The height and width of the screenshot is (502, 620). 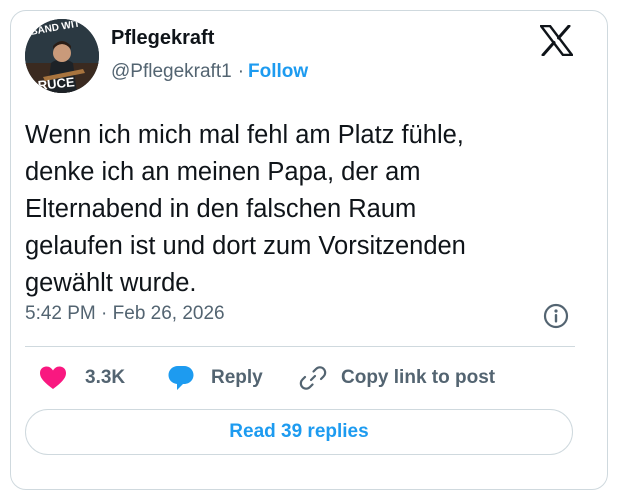 What do you see at coordinates (223, 172) in the screenshot?
I see `tweet-line: denke ich an meinen Papa, der am` at bounding box center [223, 172].